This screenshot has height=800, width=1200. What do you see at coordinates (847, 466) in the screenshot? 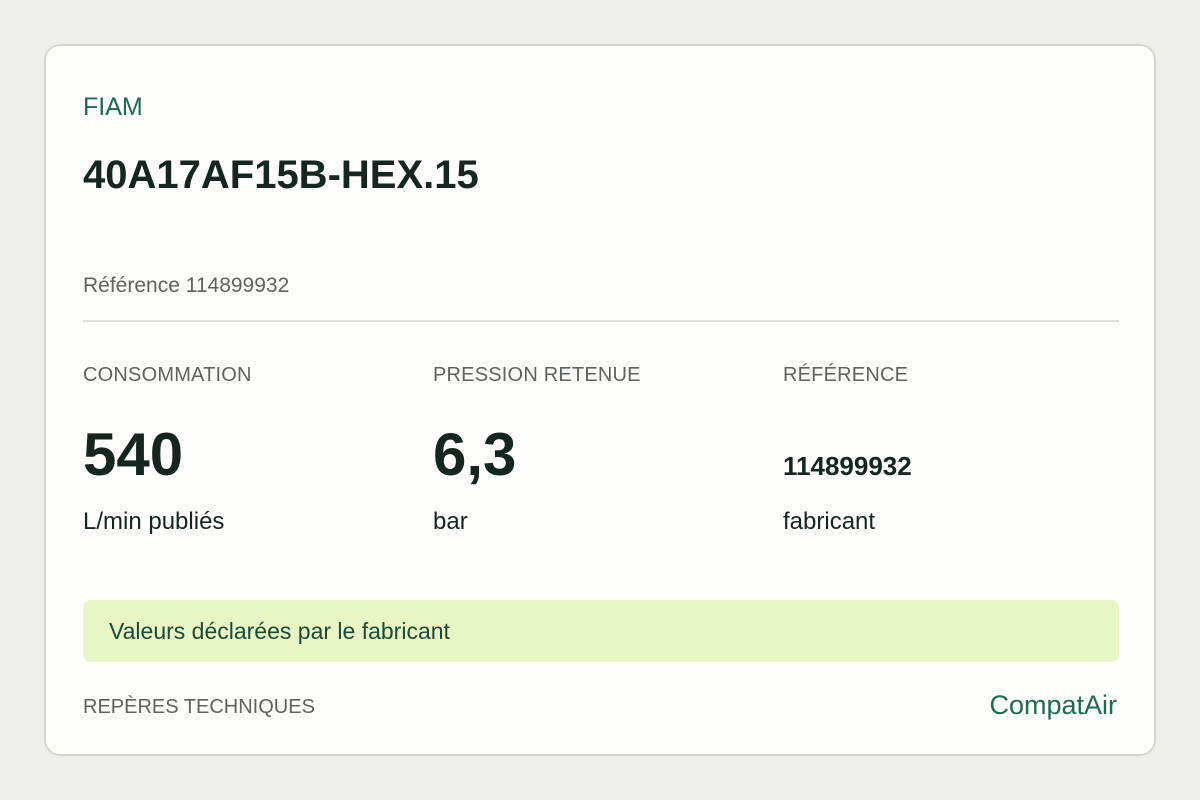
I see `stat-value: 114899932` at bounding box center [847, 466].